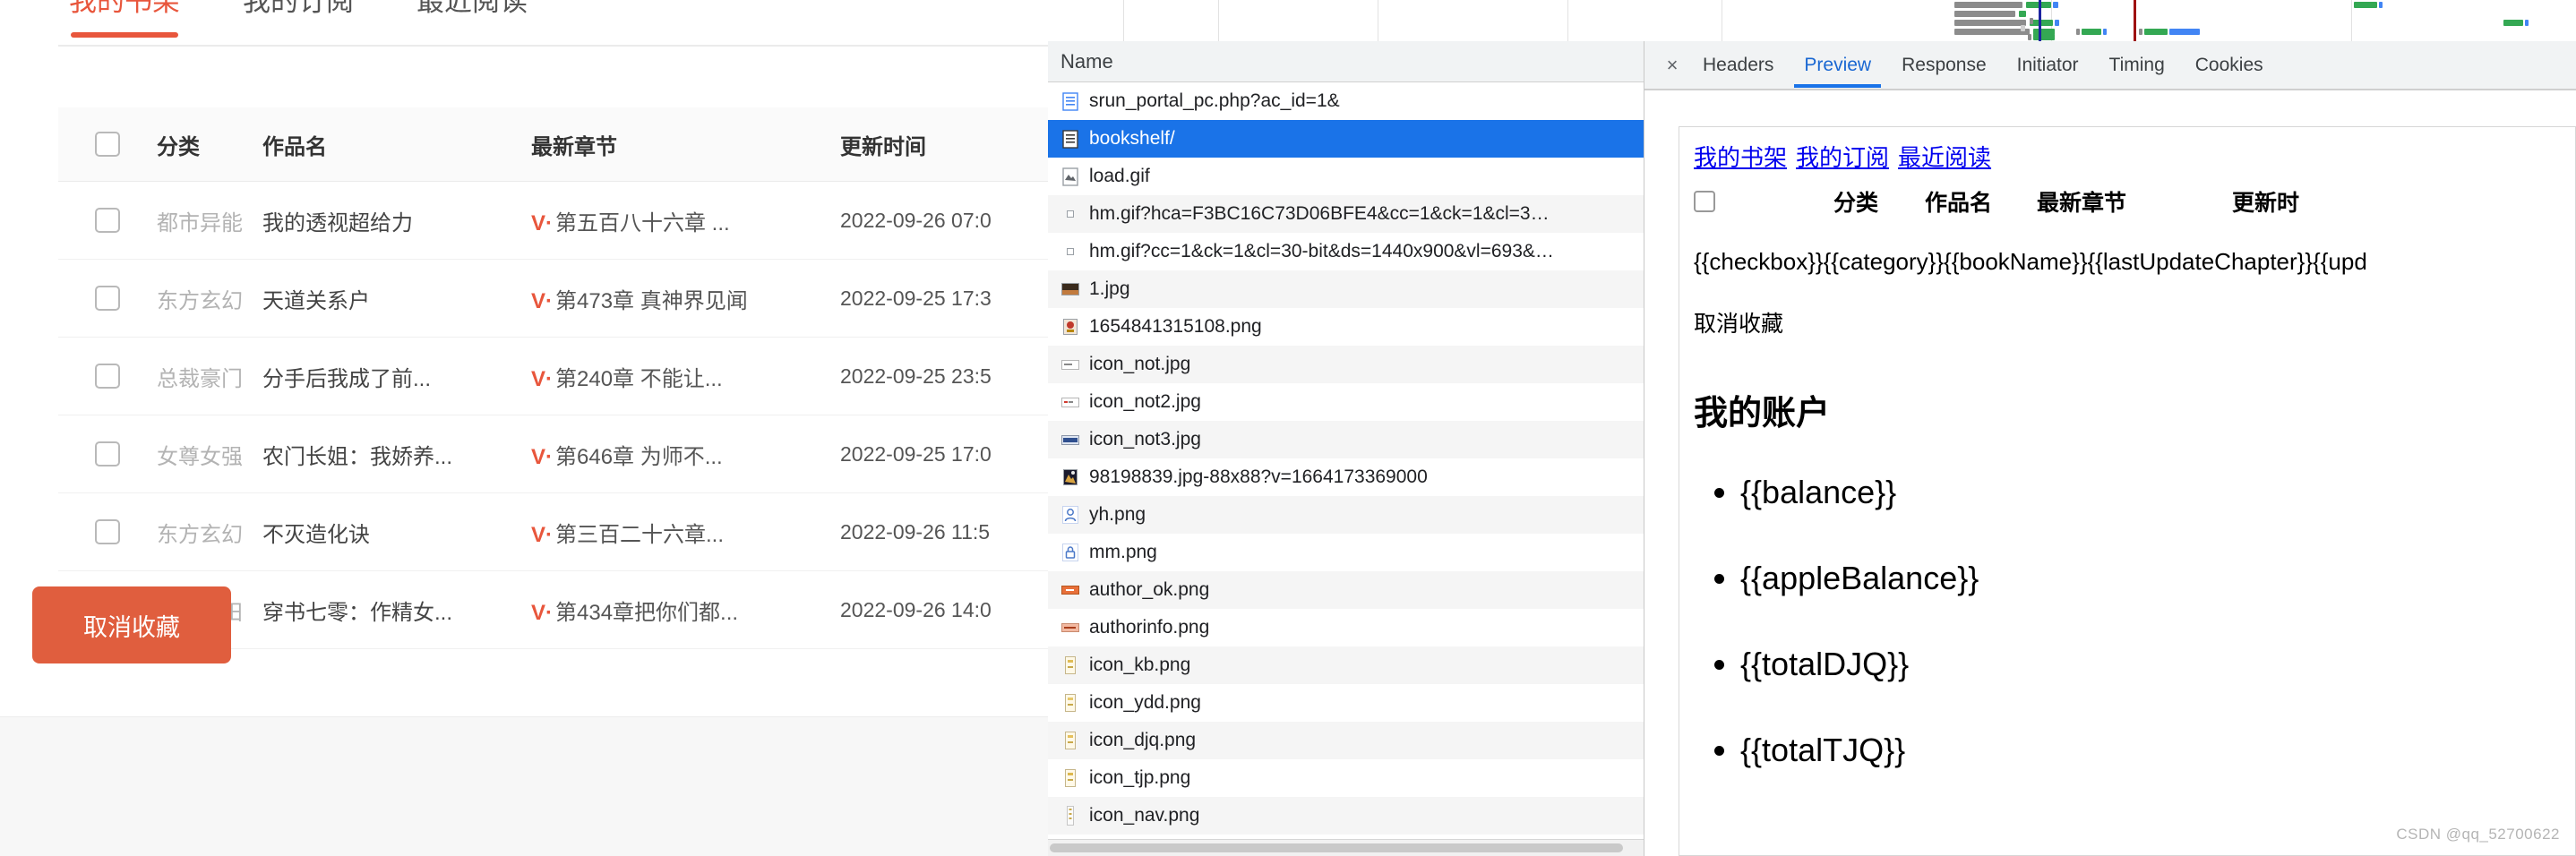 Image resolution: width=2576 pixels, height=856 pixels. Describe the element at coordinates (542, 378) in the screenshot. I see `vip-flag: V·` at that location.